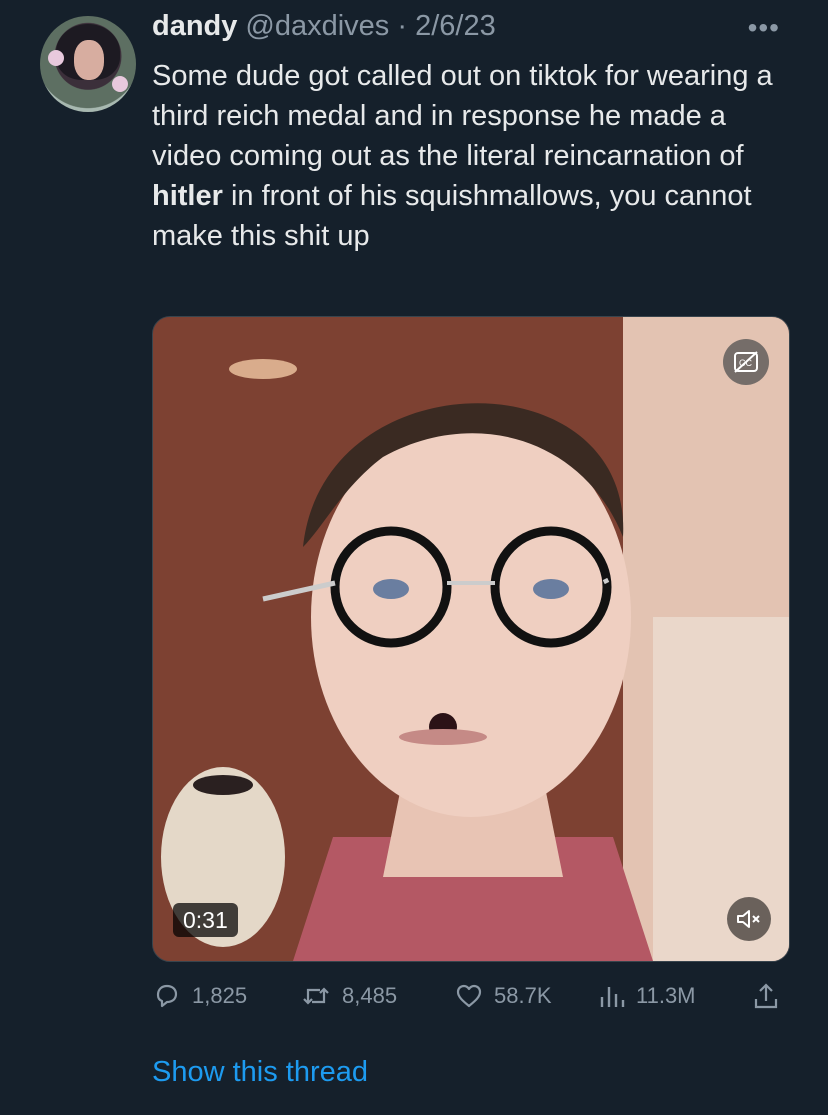  I want to click on show-thread-link: Show this thread, so click(260, 1072).